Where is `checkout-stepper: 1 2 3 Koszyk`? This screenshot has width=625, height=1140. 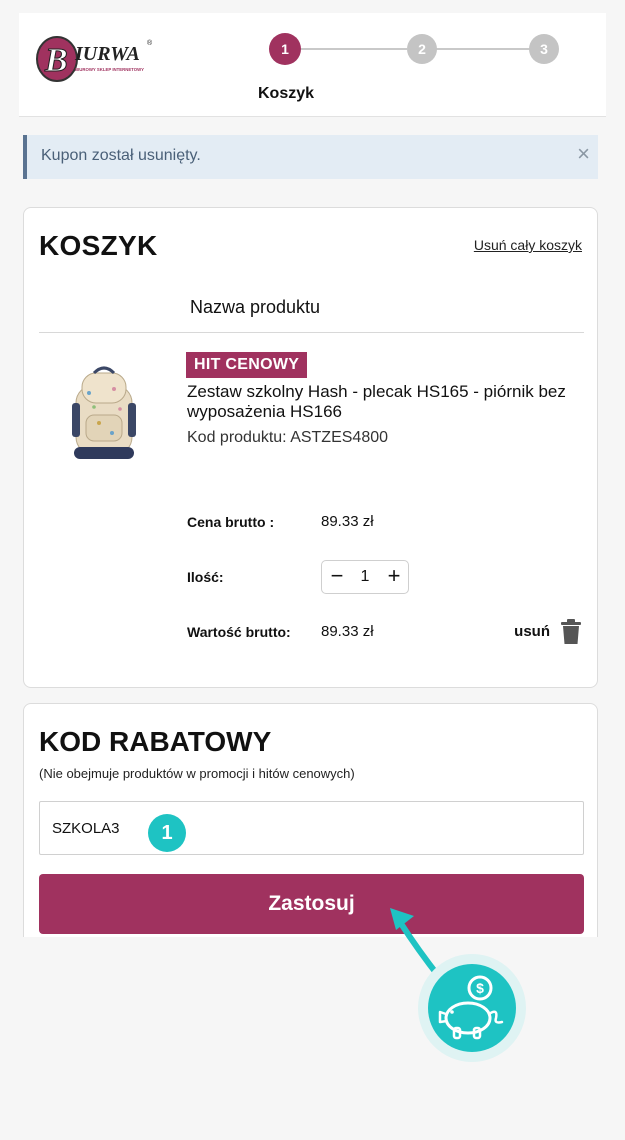
checkout-stepper: 1 2 3 Koszyk is located at coordinates (408, 68).